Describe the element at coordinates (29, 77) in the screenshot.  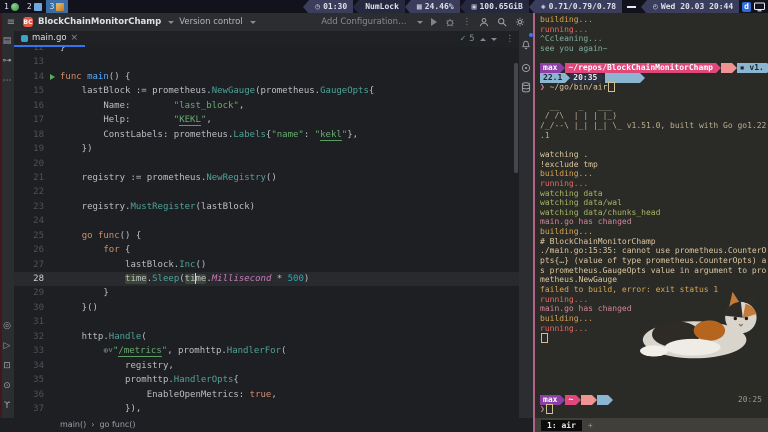
I see `line-number: 14` at that location.